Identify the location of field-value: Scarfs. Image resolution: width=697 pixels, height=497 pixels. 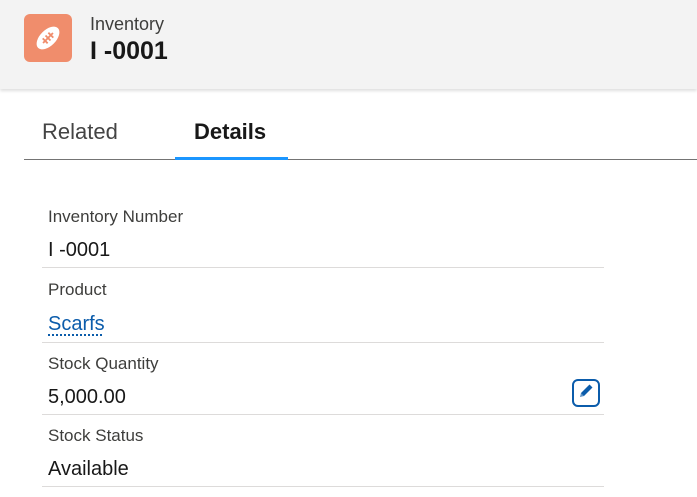
(326, 324).